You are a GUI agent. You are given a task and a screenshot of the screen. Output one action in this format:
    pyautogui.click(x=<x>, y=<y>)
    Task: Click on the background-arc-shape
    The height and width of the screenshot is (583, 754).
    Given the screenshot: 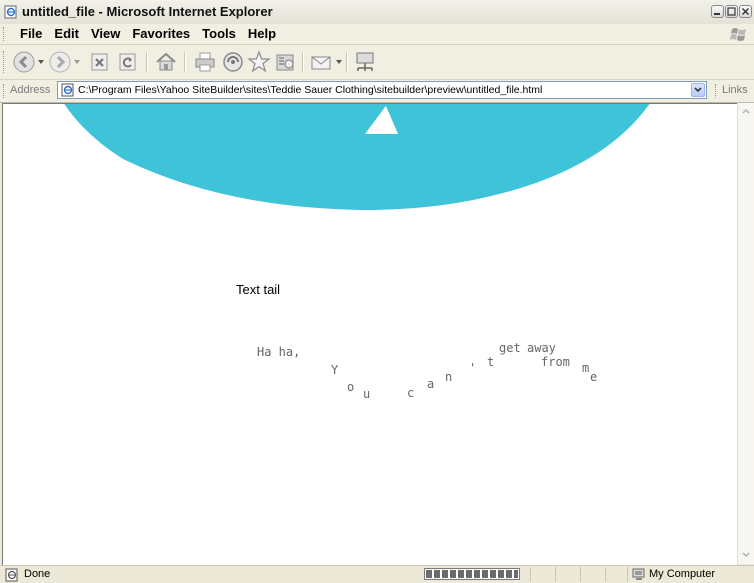 What is the action you would take?
    pyautogui.click(x=357, y=157)
    